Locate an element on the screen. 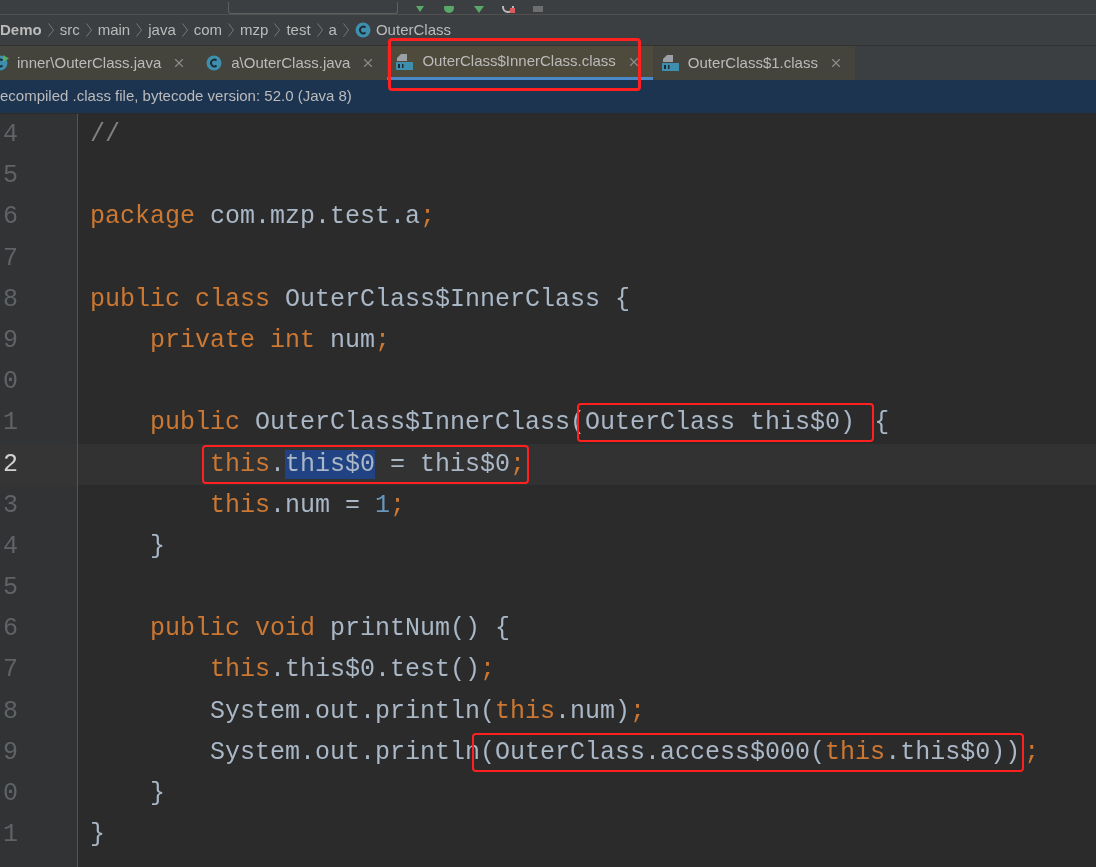  tab-label: OuterClass$1.class is located at coordinates (752, 62).